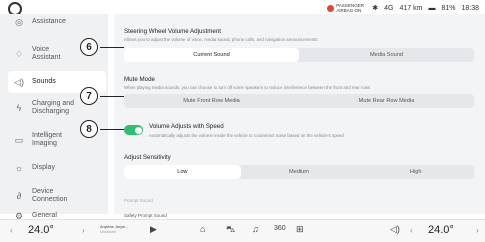  I want to click on callout-8: 8, so click(89, 129).